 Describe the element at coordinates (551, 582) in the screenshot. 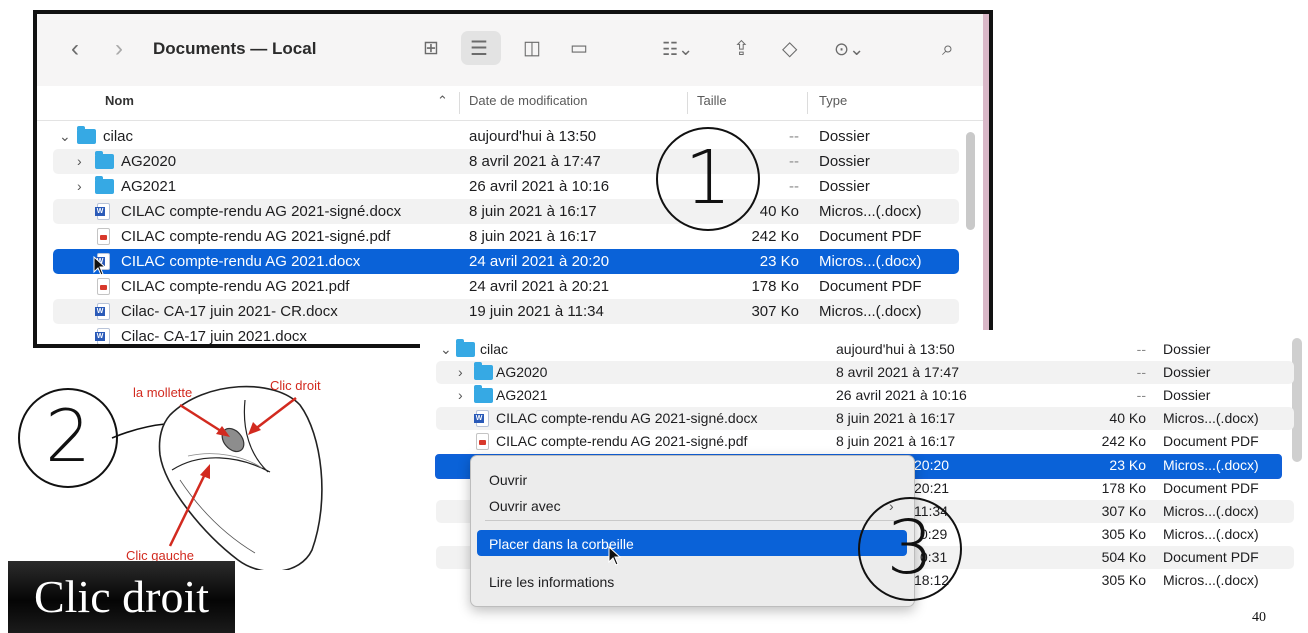

I see `menu-item-get-info: Lire les informations` at that location.